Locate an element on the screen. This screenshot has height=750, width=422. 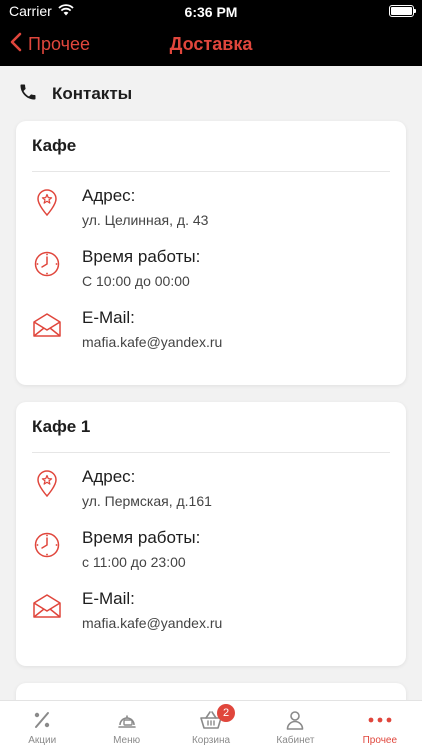
menu-food-icon is located at coordinates (127, 720).